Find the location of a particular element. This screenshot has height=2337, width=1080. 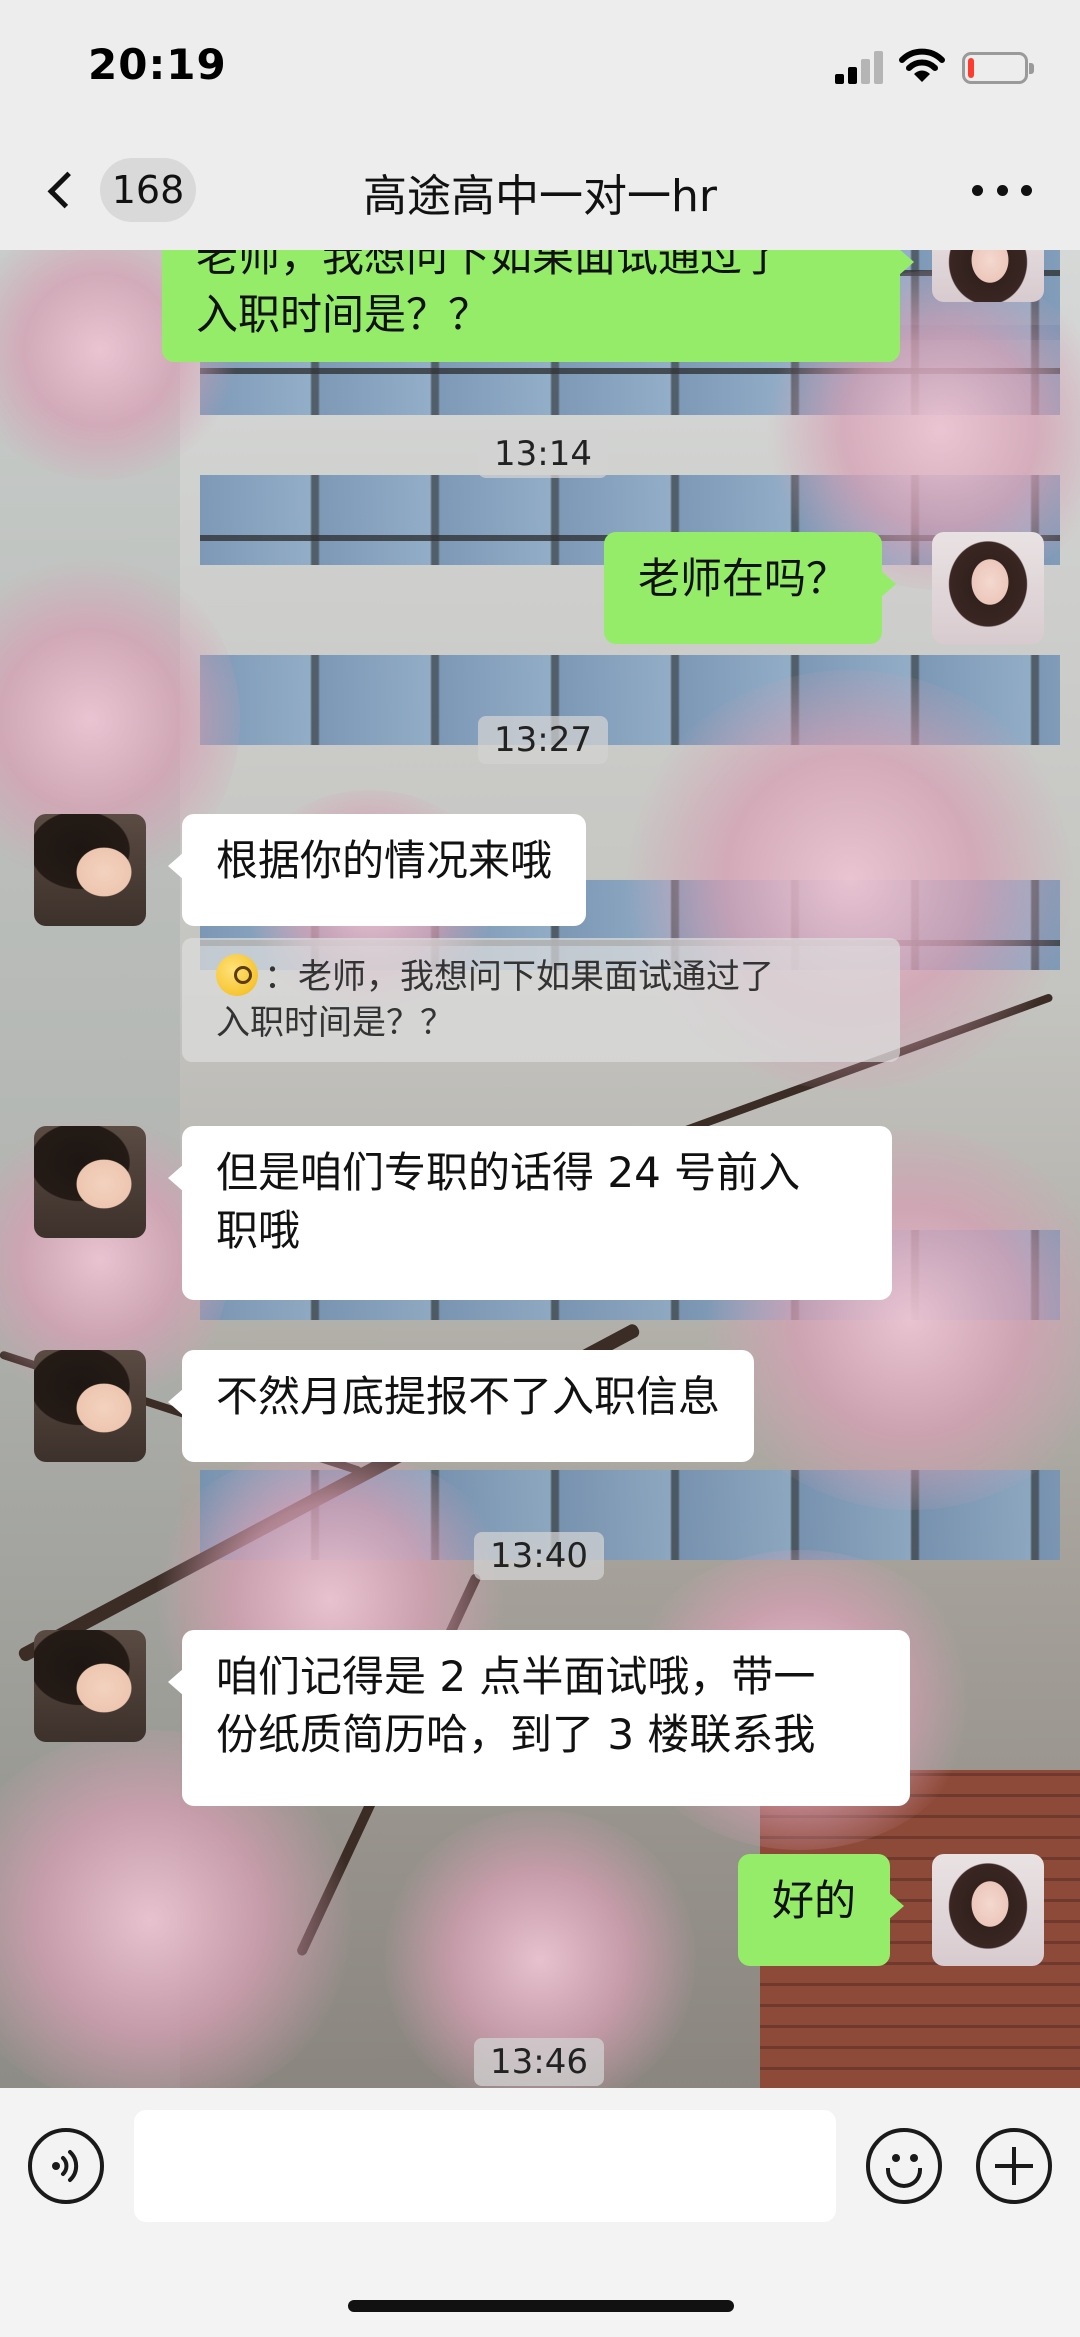

message-timestamp: 13:46 is located at coordinates (539, 2062).